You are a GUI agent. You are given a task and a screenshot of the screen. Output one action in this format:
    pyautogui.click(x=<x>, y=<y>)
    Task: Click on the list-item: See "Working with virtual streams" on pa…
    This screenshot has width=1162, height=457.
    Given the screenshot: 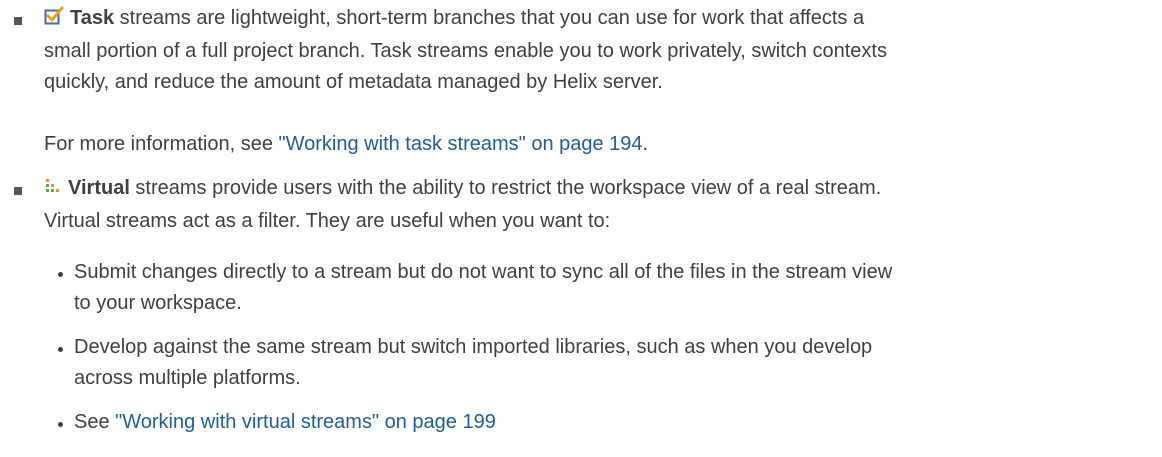 What is the action you would take?
    pyautogui.click(x=594, y=422)
    